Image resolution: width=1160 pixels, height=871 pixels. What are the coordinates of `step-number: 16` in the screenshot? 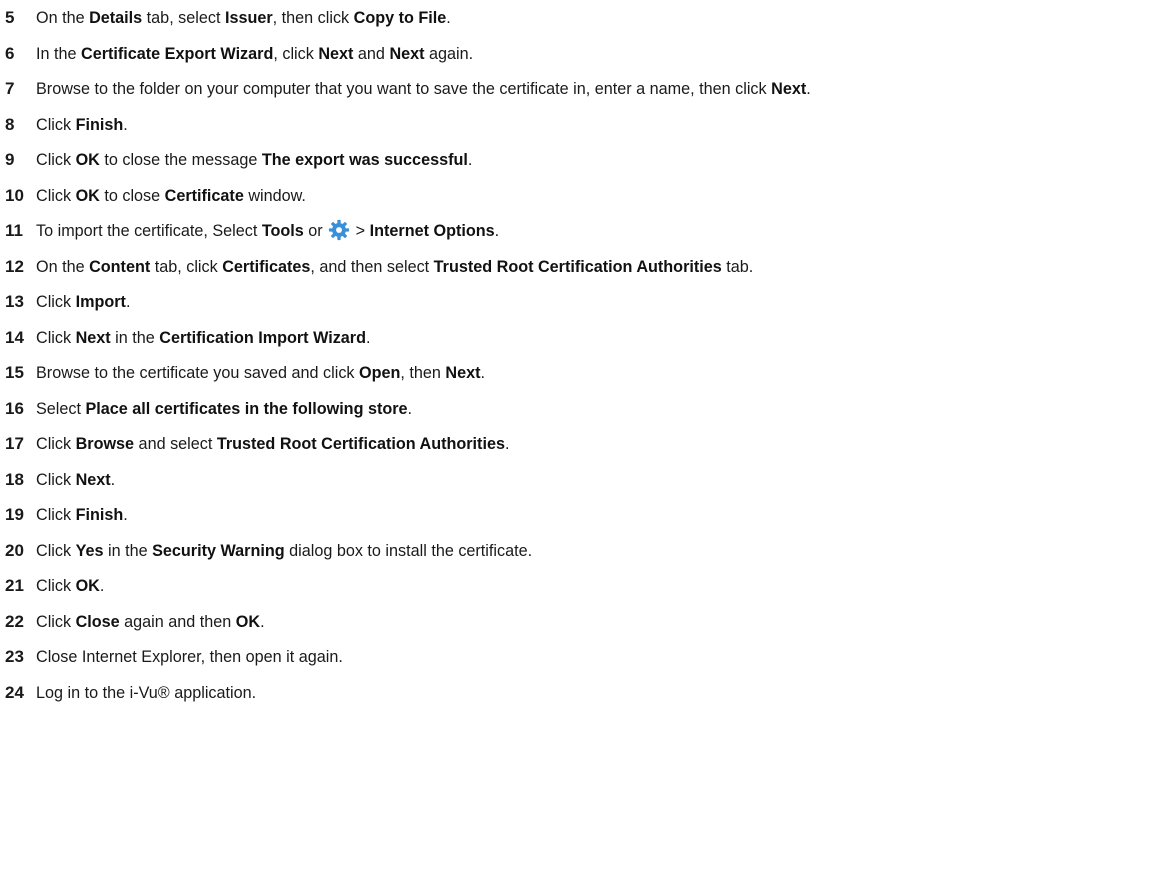 It's located at (14, 408).